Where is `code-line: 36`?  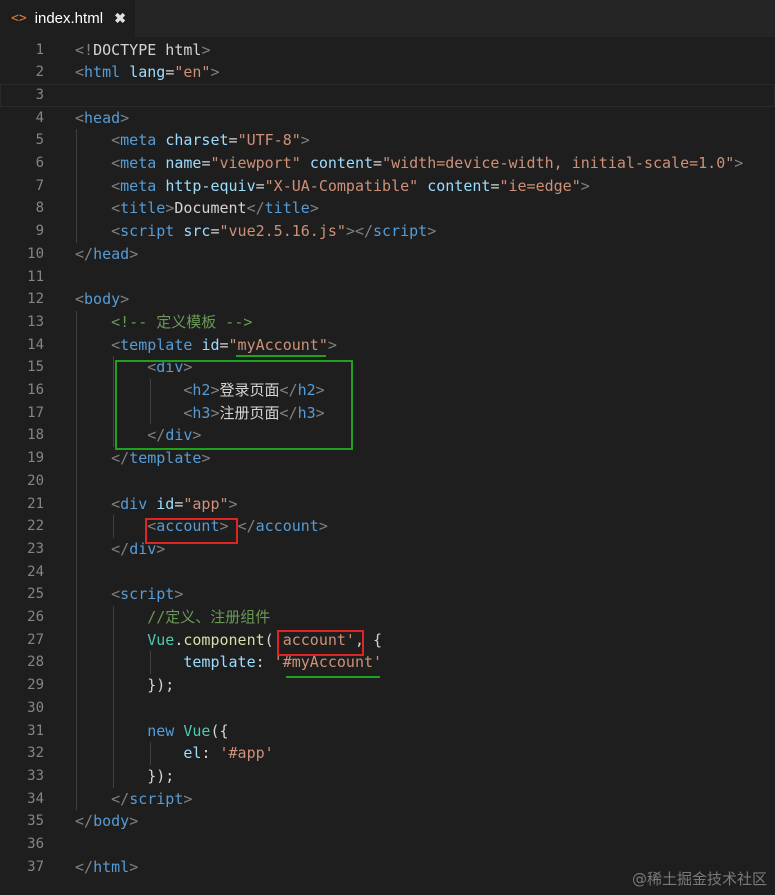
code-line: 36 is located at coordinates (387, 844).